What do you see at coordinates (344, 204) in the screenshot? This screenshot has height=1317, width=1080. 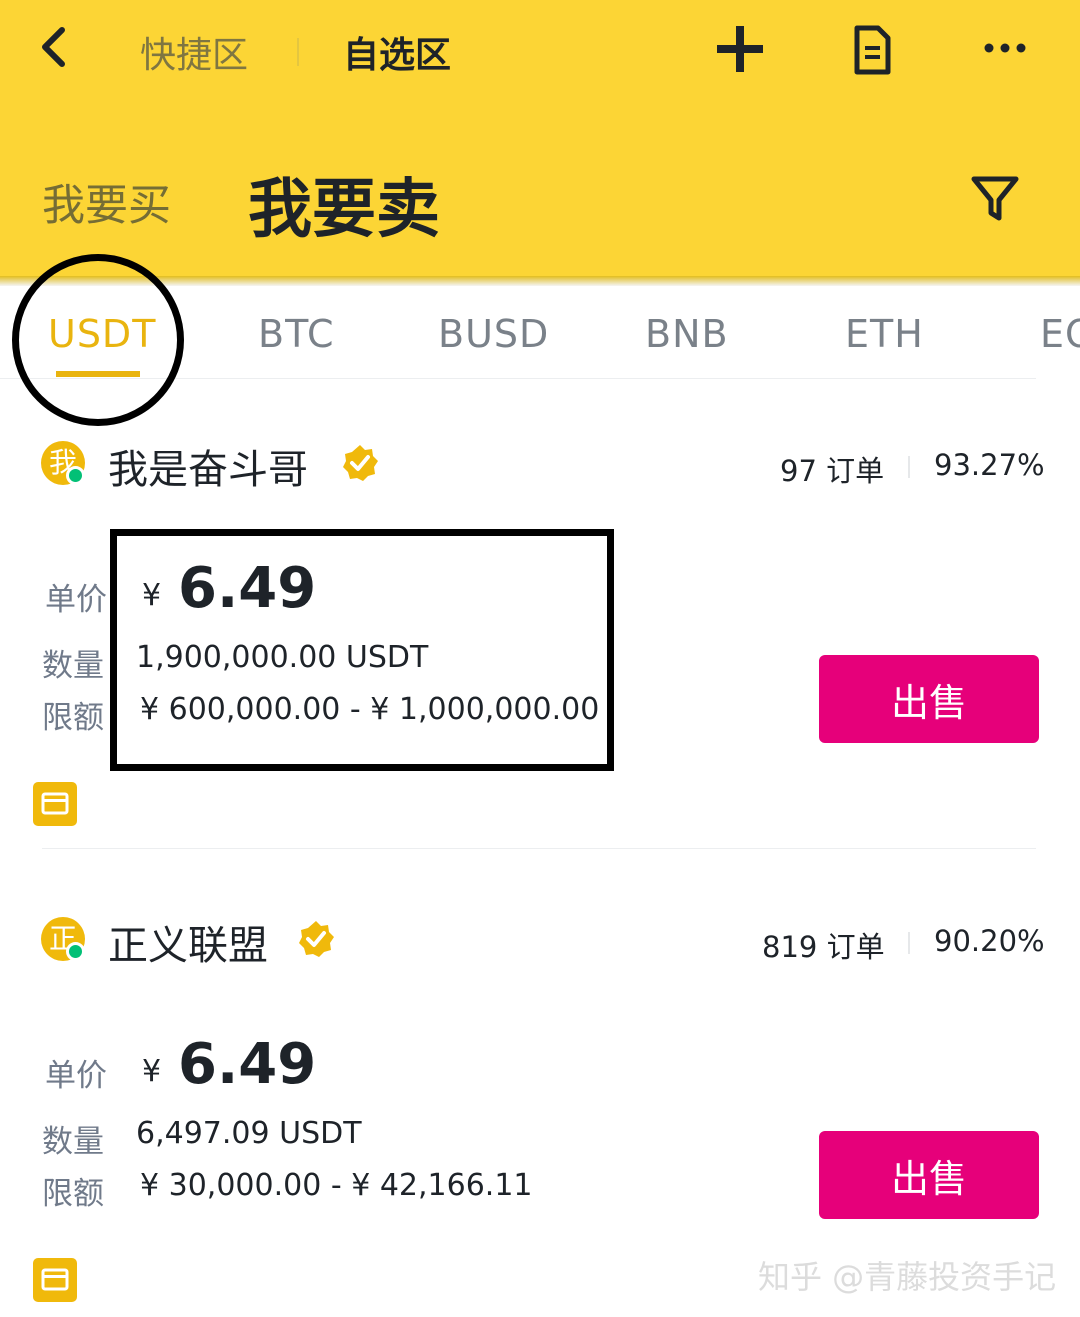 I see `tab-sell: 我要卖` at bounding box center [344, 204].